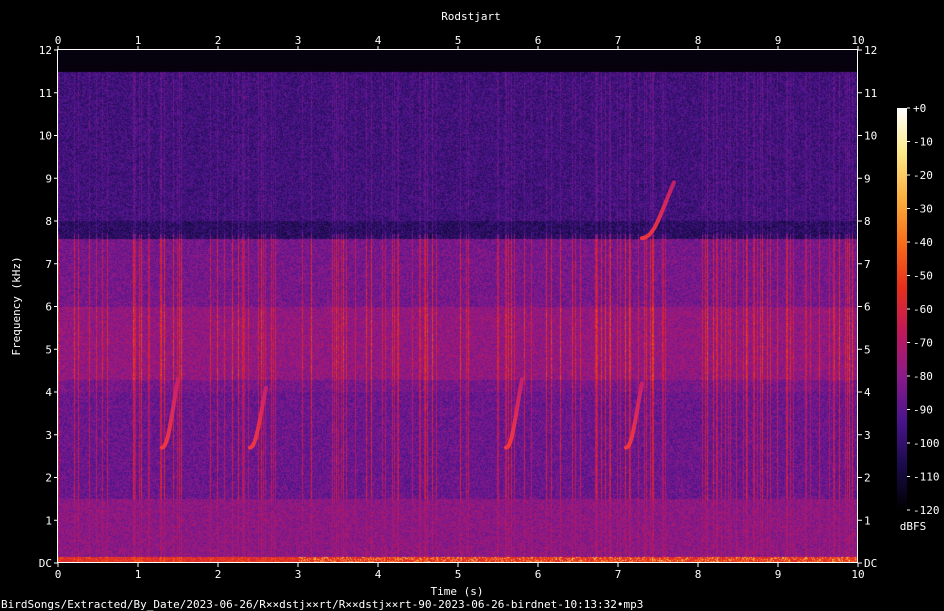 The width and height of the screenshot is (944, 611). What do you see at coordinates (378, 40) in the screenshot?
I see `x-top-tick-label: 4` at bounding box center [378, 40].